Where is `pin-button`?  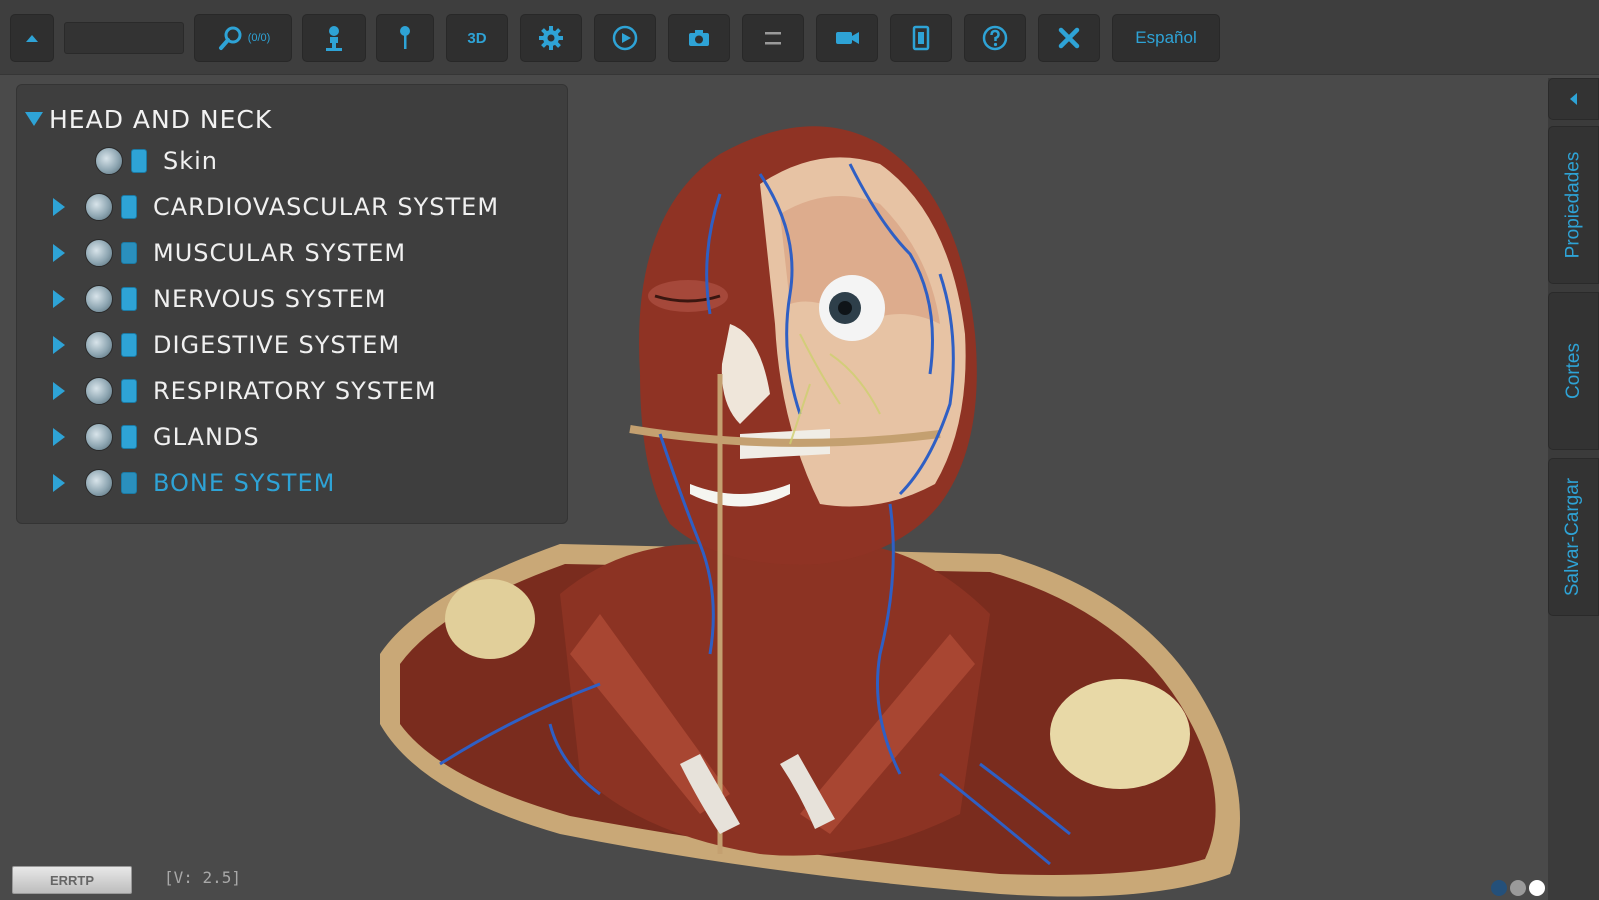 pin-button is located at coordinates (405, 38).